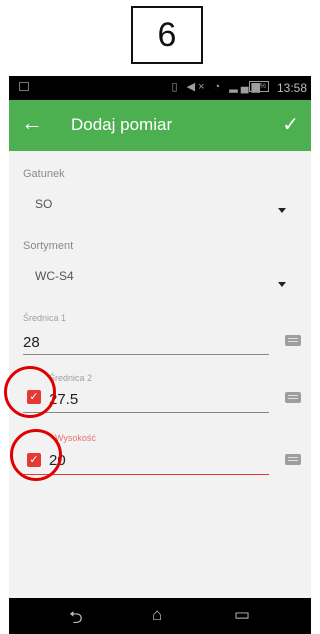 The image size is (320, 634). I want to click on wysokosc-label: Wysokość, so click(75, 438).